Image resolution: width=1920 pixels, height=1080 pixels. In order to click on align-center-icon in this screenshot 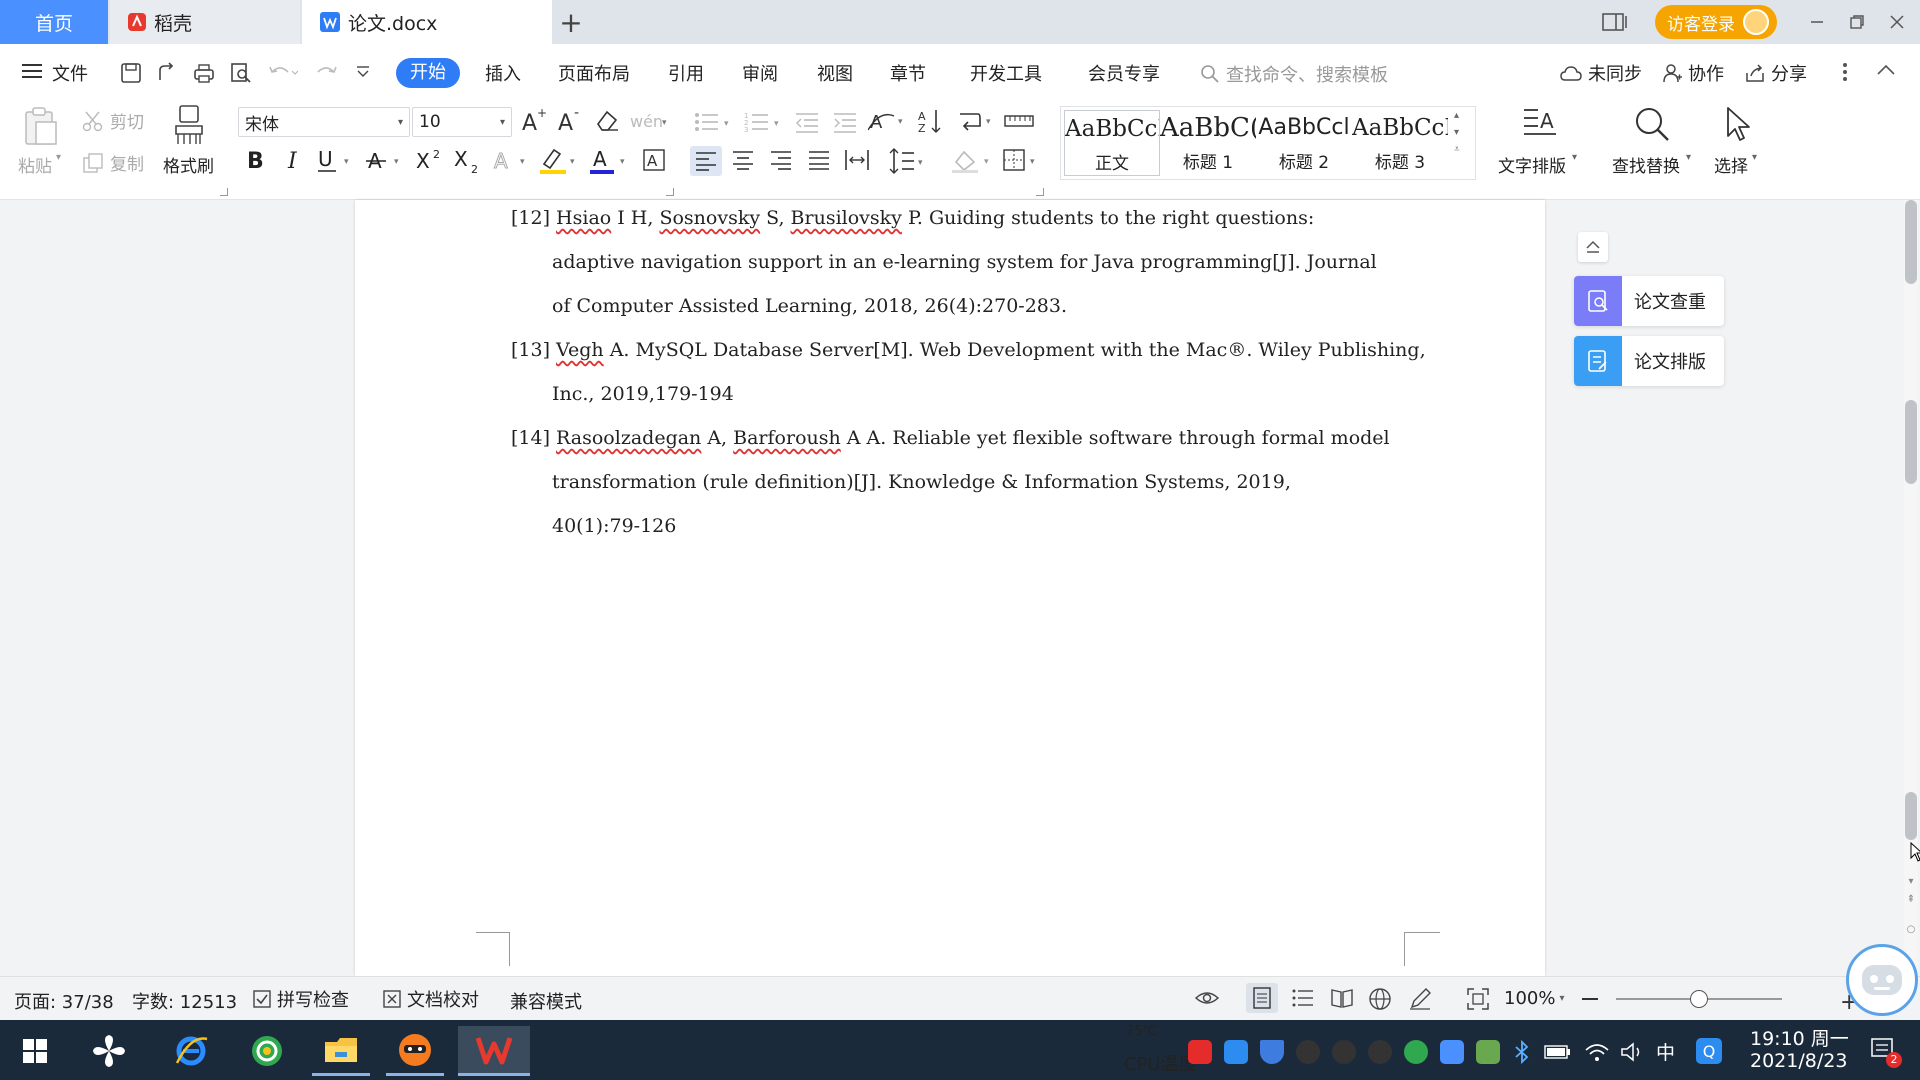, I will do `click(743, 160)`.